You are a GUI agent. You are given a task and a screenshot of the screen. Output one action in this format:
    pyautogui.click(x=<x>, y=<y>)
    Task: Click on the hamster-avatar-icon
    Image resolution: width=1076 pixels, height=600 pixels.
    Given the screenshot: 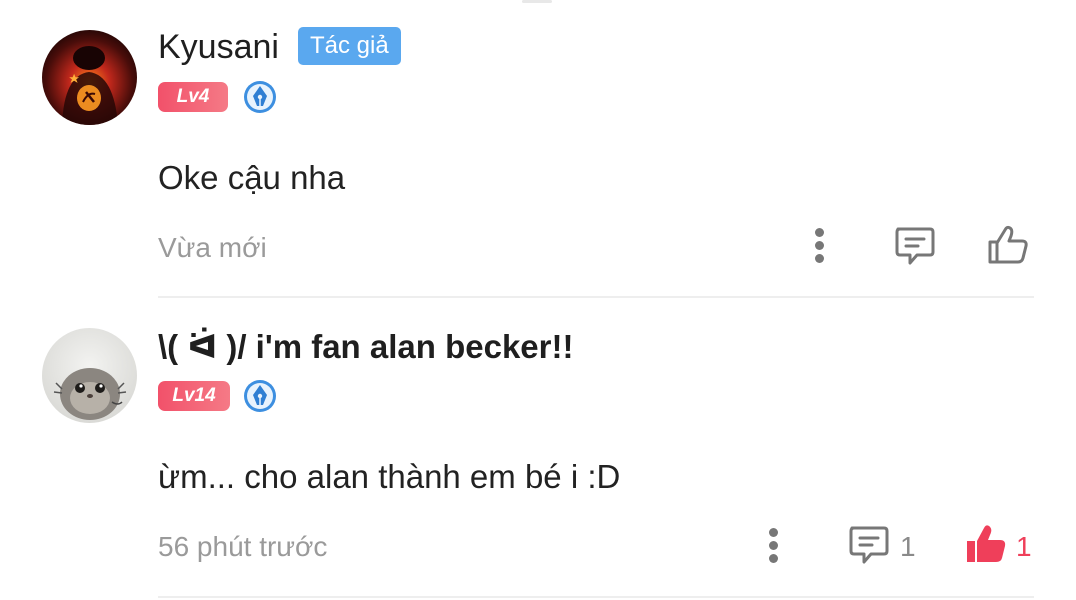 What is the action you would take?
    pyautogui.click(x=89, y=375)
    